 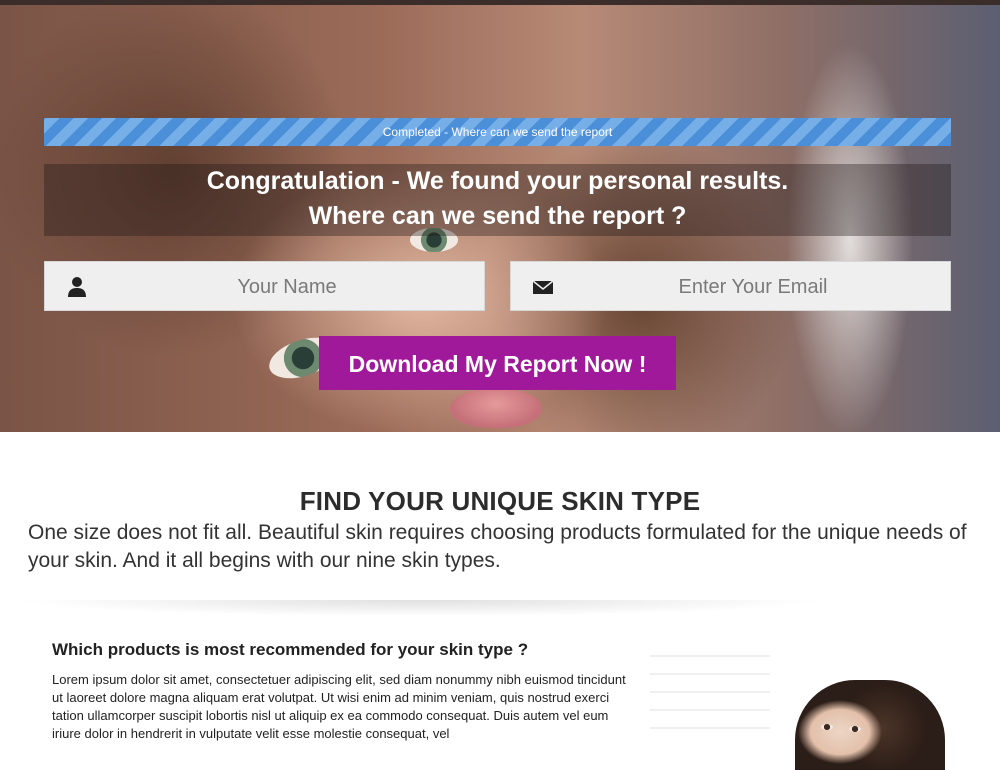 What do you see at coordinates (870, 725) in the screenshot?
I see `model-photo` at bounding box center [870, 725].